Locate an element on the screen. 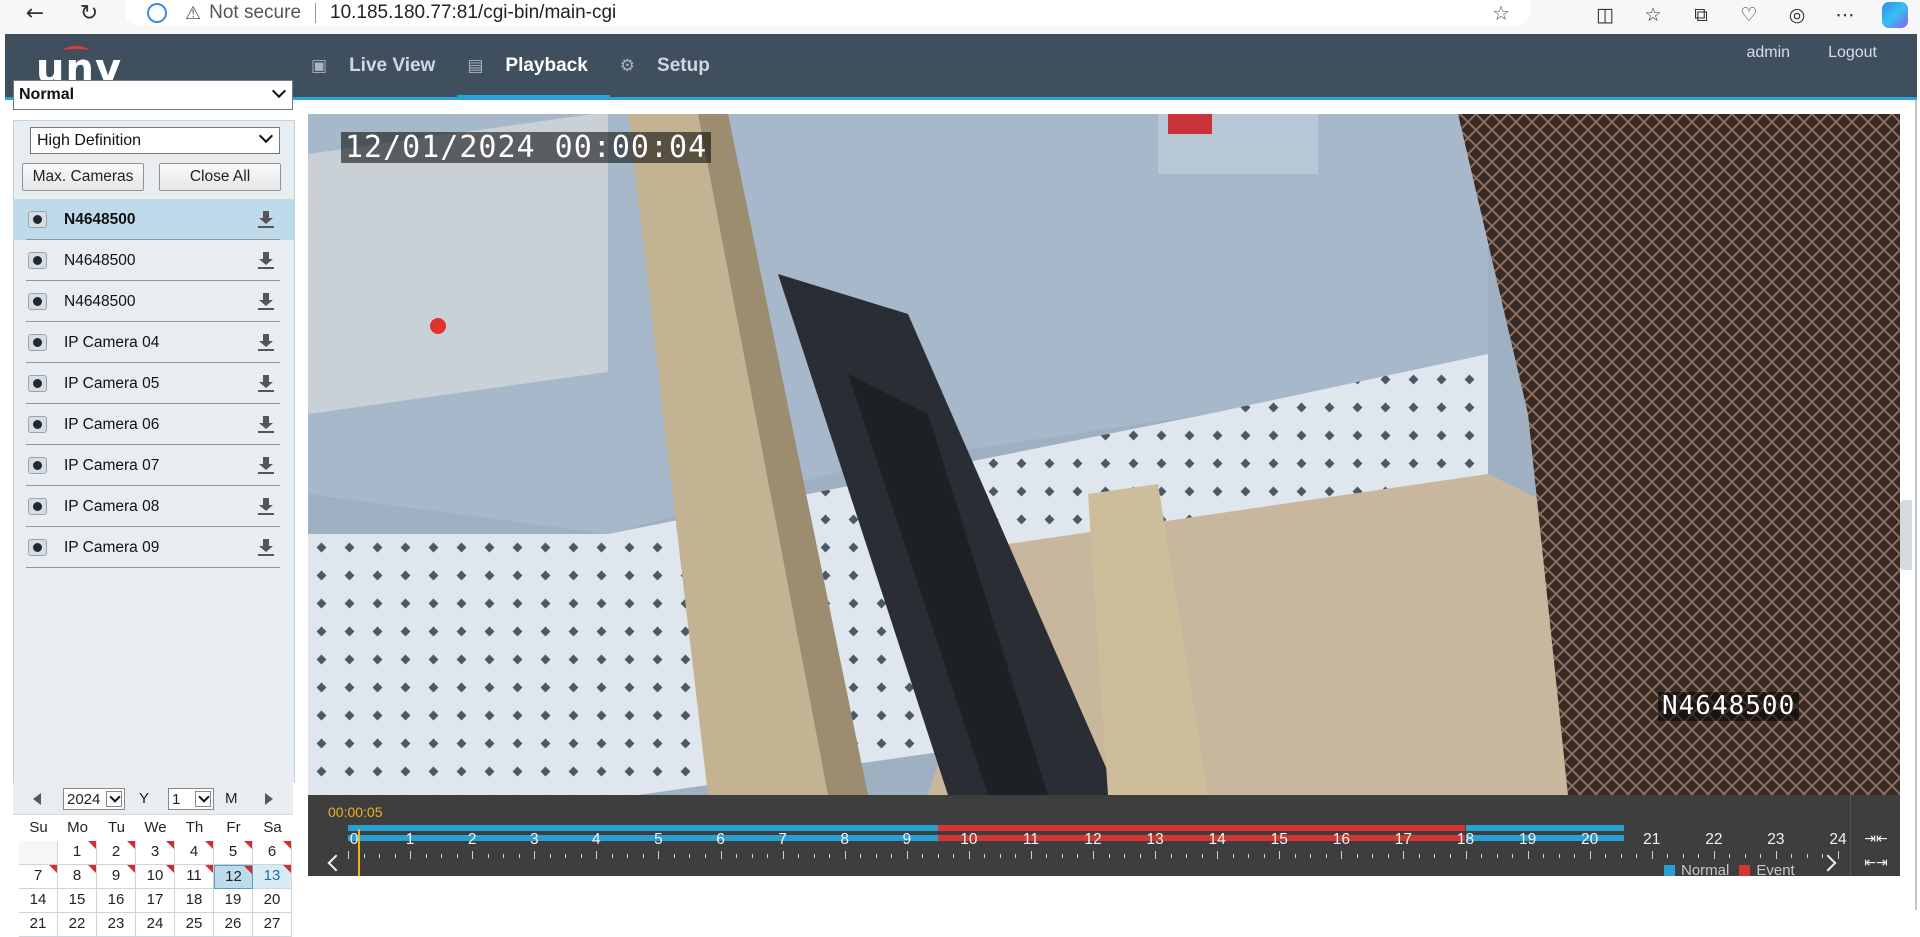 This screenshot has height=937, width=1920. logout-link: Logout is located at coordinates (1852, 53).